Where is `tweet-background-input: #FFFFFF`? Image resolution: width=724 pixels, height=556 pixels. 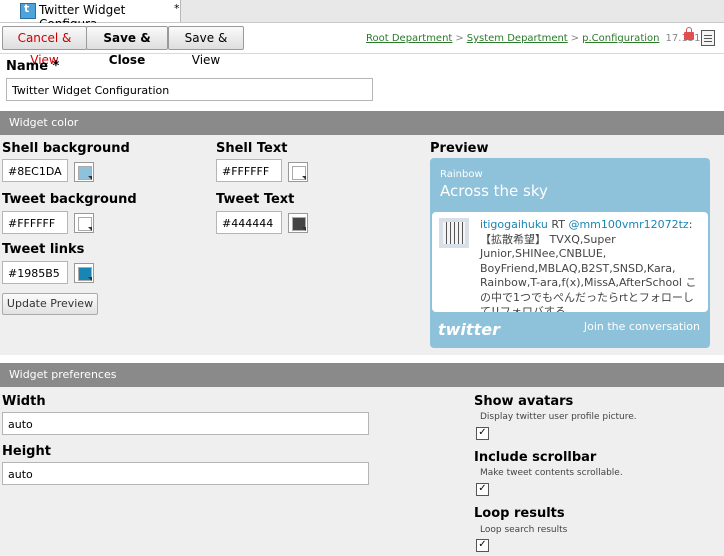 tweet-background-input: #FFFFFF is located at coordinates (35, 222).